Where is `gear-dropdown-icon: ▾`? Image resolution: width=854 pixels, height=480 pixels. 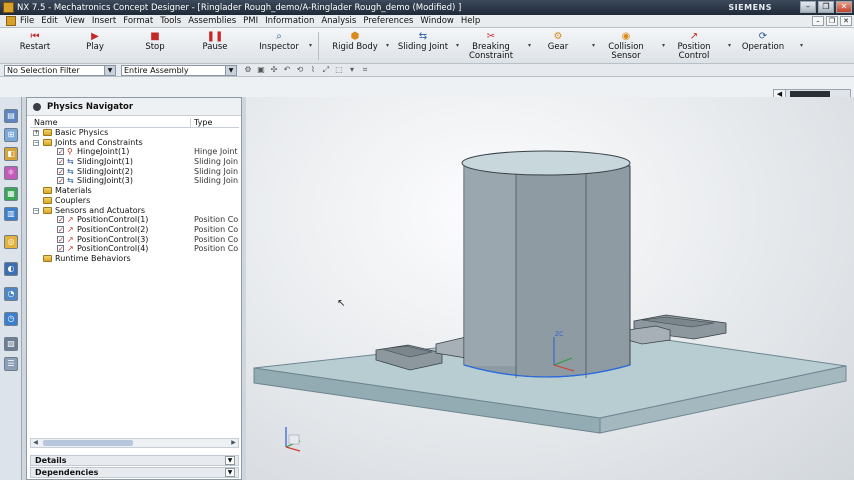
gear-dropdown-icon: ▾ is located at coordinates (593, 45).